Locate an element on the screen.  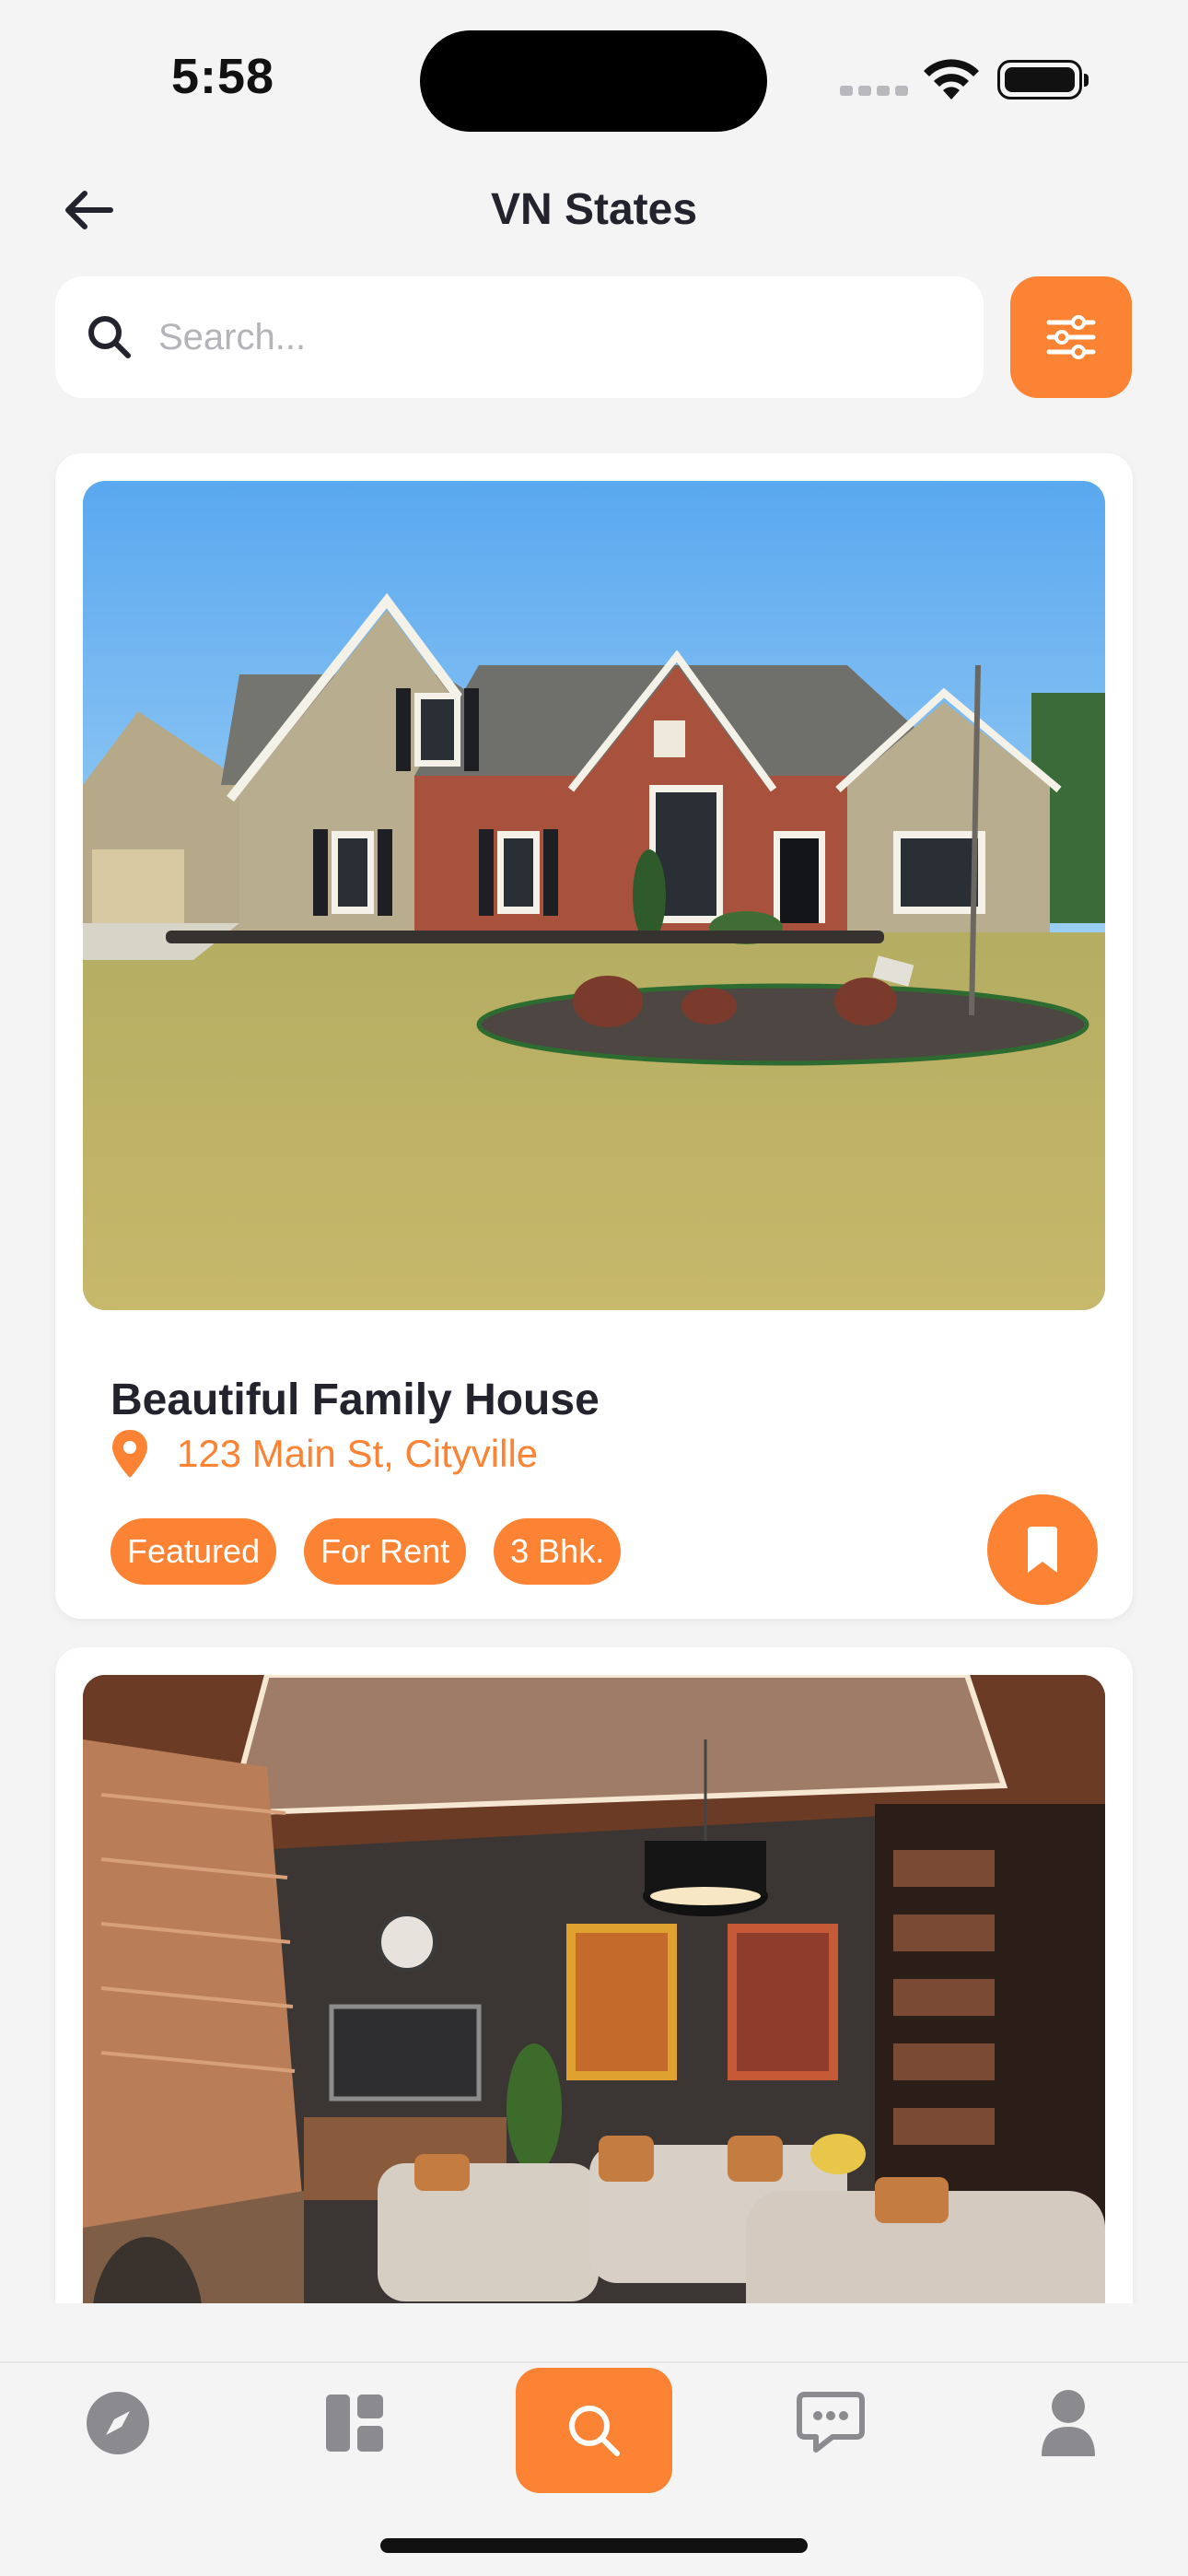
filter-button is located at coordinates (1071, 337).